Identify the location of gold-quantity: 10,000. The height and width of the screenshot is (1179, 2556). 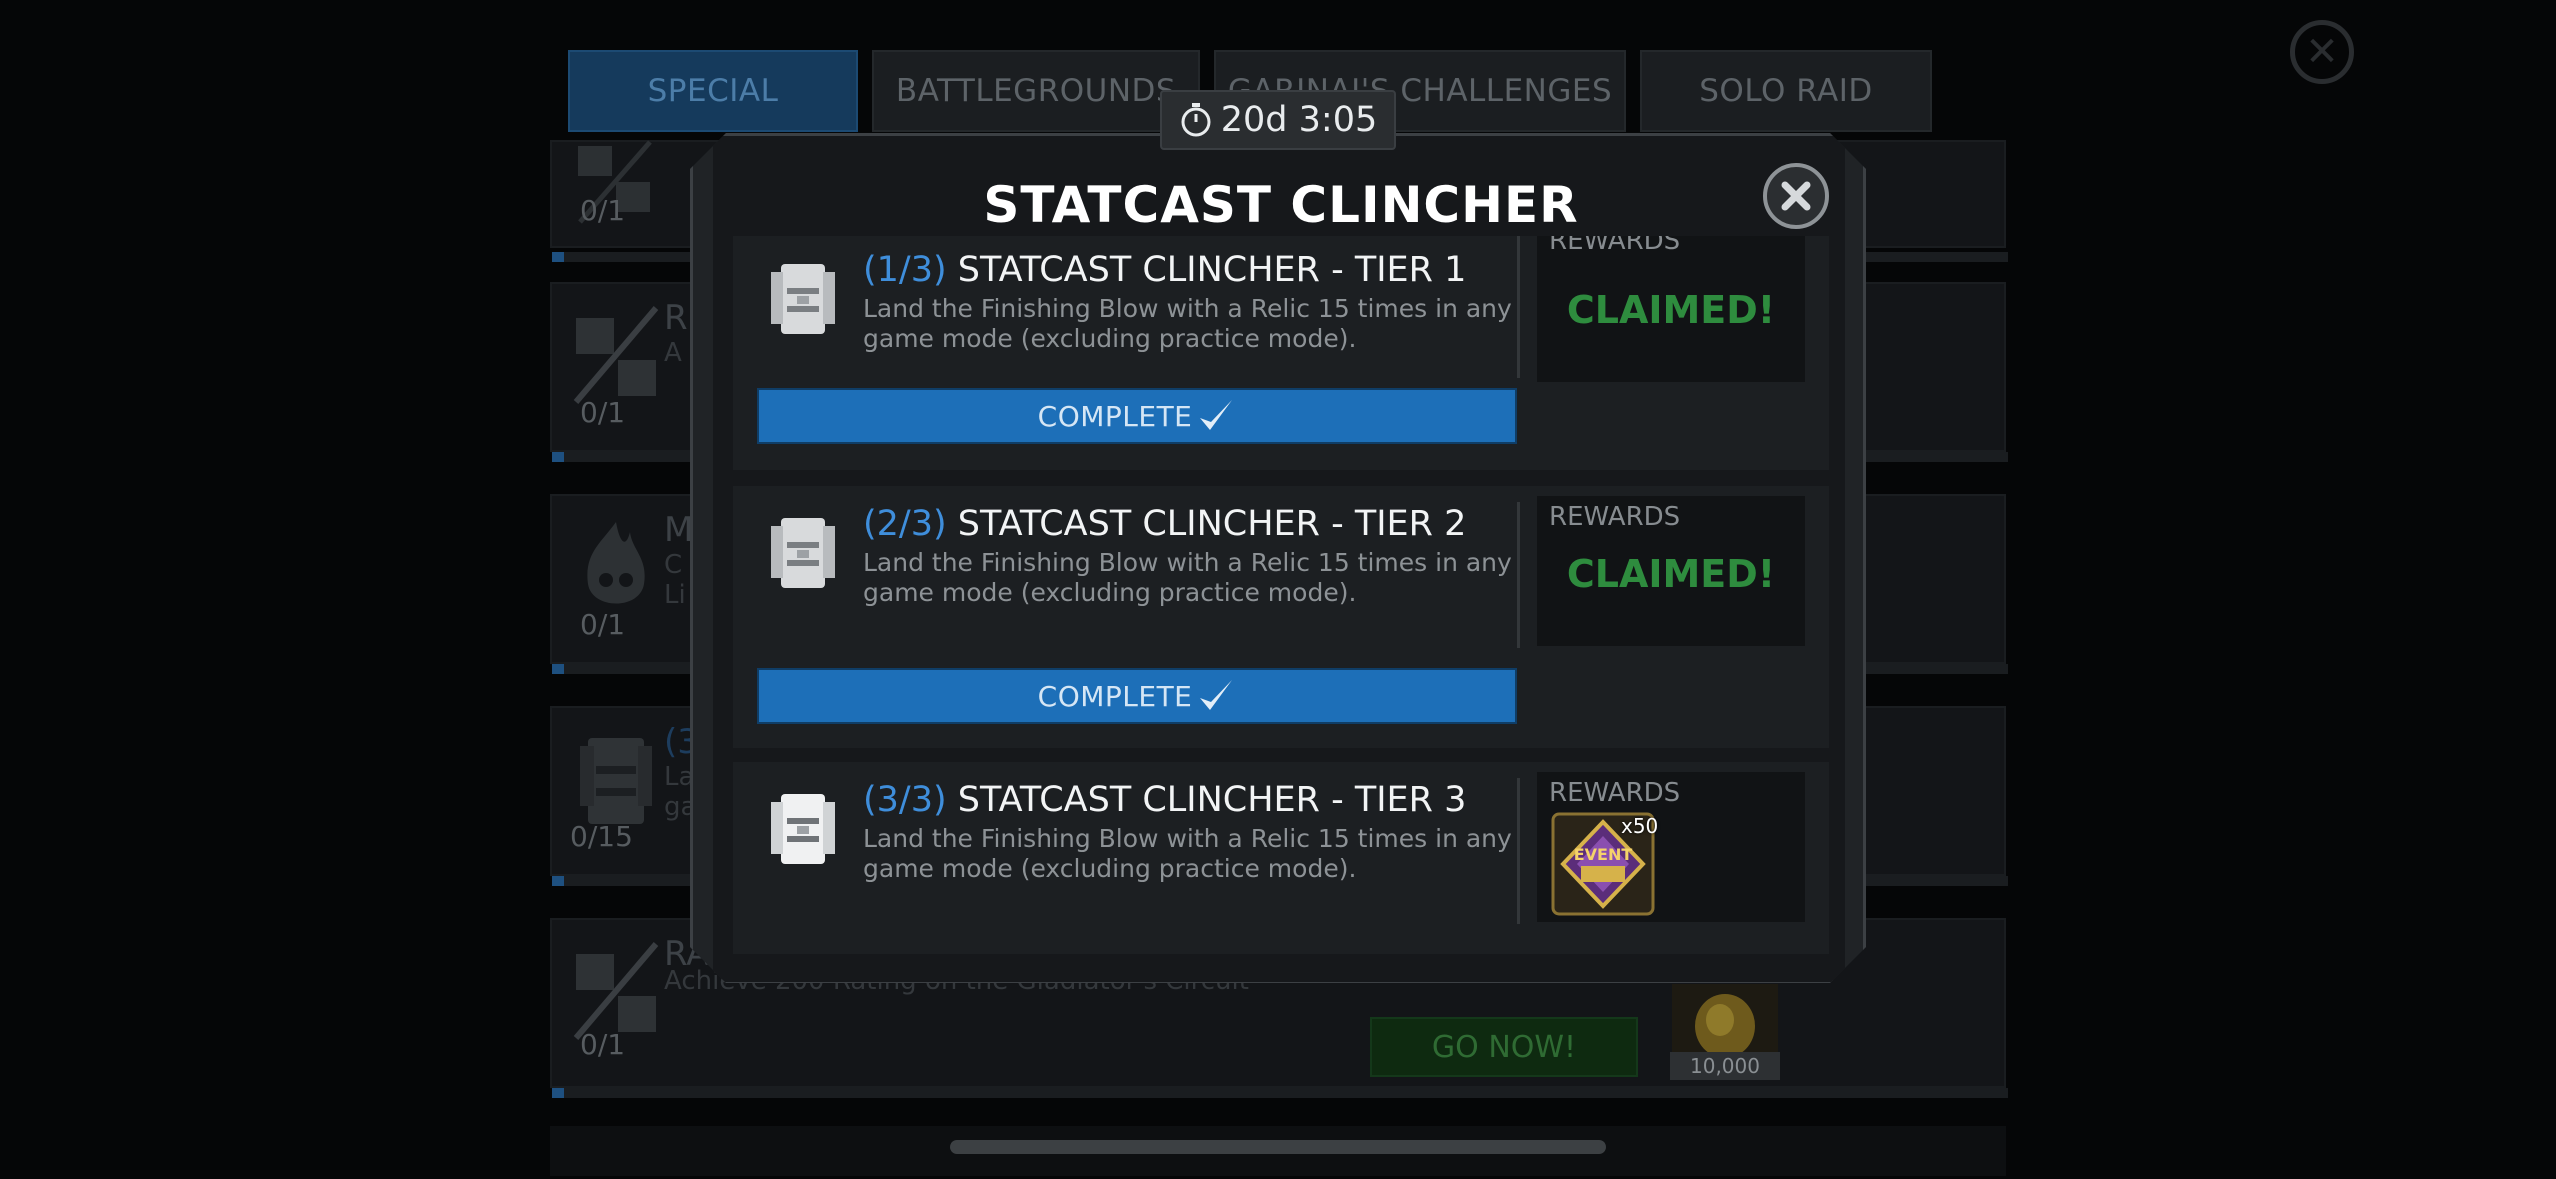
(1725, 1066).